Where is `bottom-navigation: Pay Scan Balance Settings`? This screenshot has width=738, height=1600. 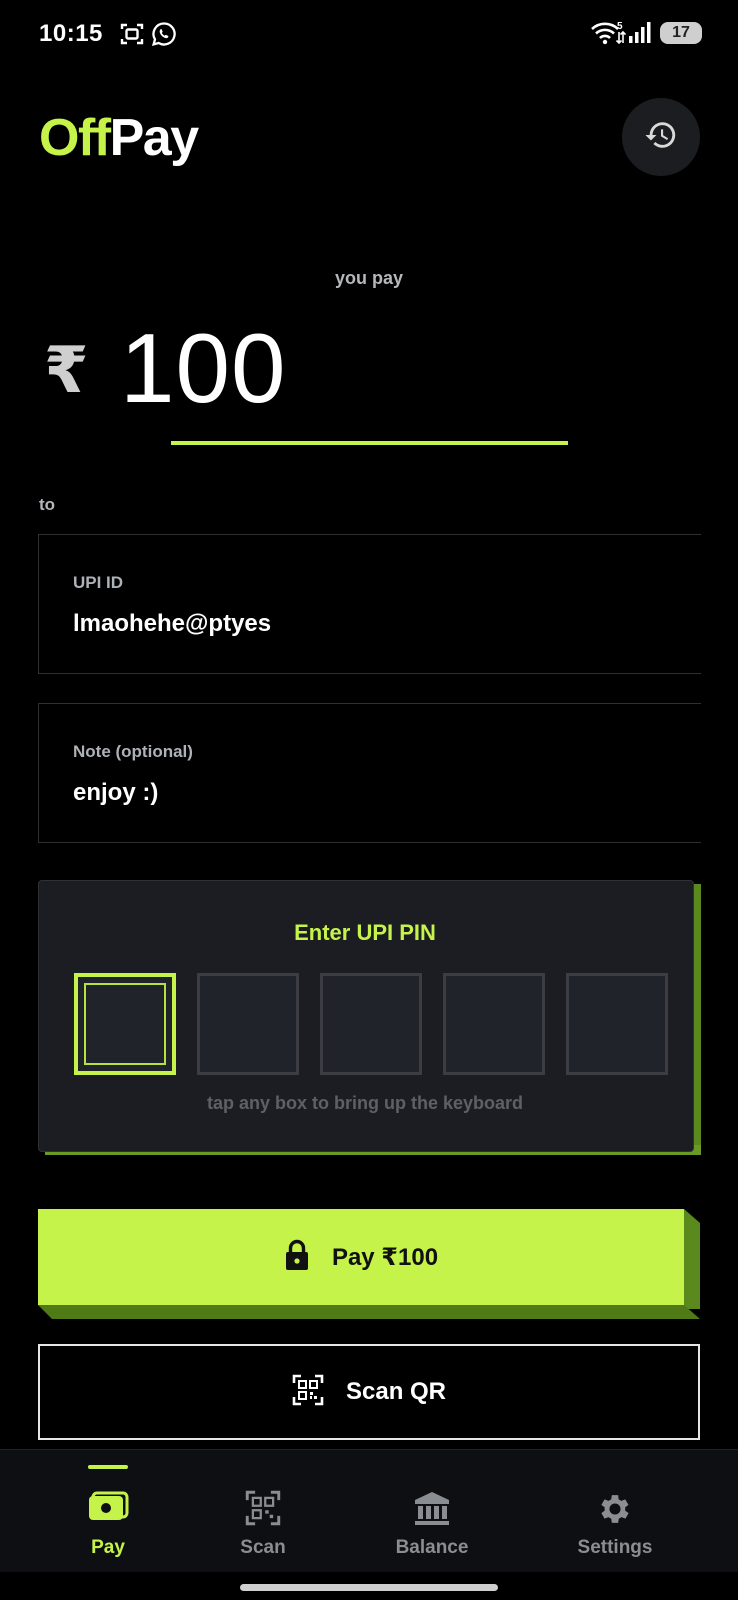
bottom-navigation: Pay Scan Balance Settings is located at coordinates (369, 1510).